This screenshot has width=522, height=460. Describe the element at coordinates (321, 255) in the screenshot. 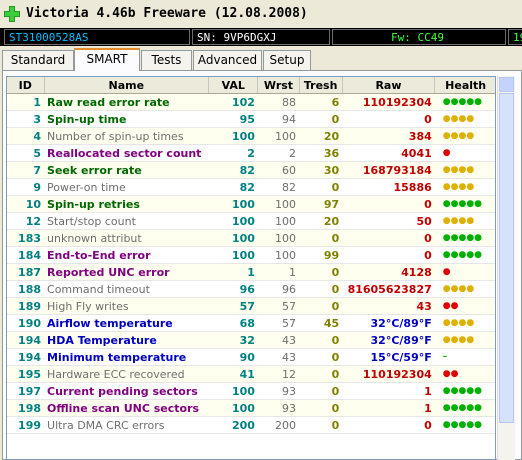

I see `row-tresh: 99` at that location.